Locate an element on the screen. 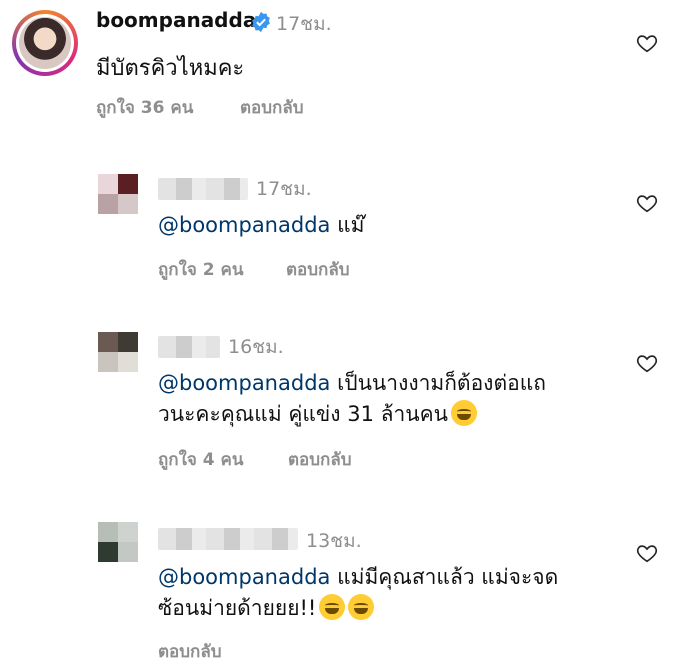 The width and height of the screenshot is (700, 668). likes-count: ถูกใจ 4 คน is located at coordinates (201, 459).